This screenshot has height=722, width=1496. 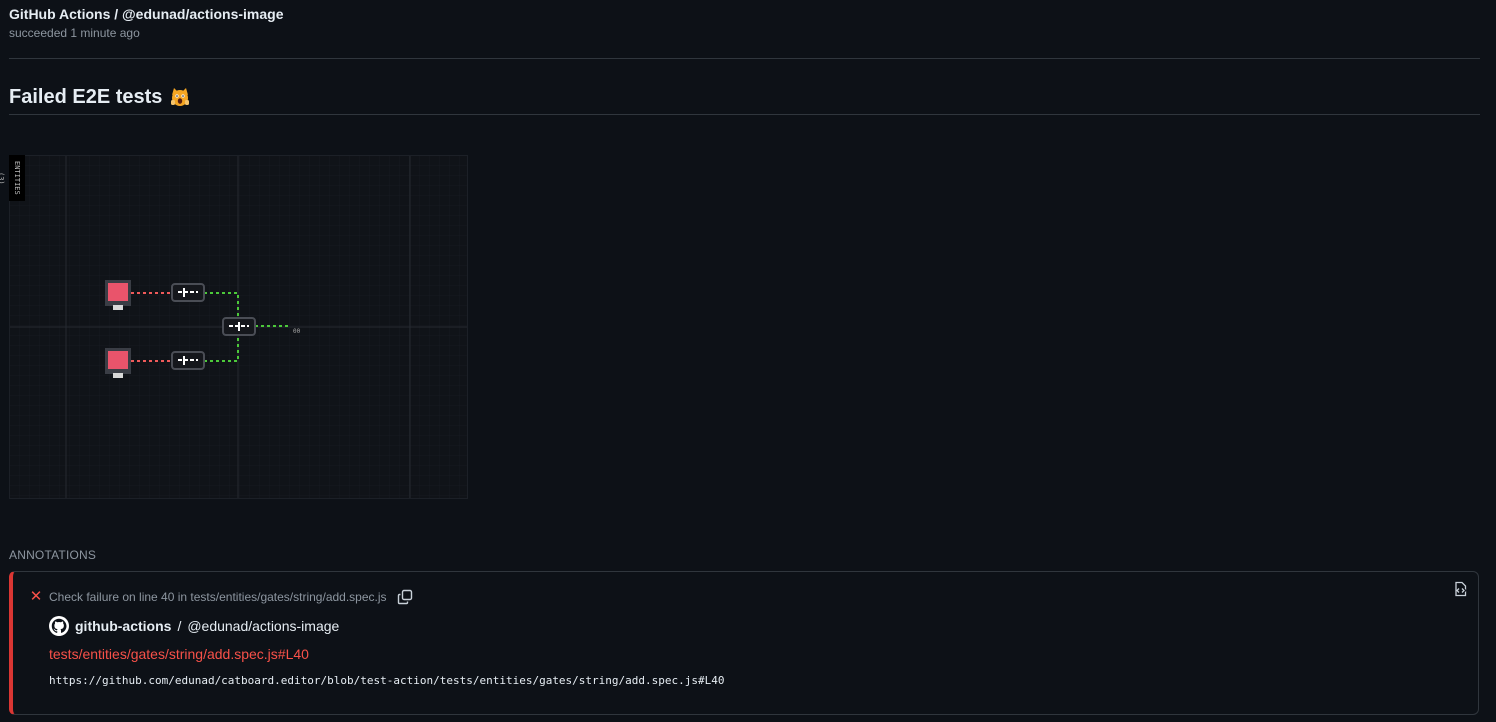 What do you see at coordinates (180, 97) in the screenshot?
I see `screaming-cat-icon` at bounding box center [180, 97].